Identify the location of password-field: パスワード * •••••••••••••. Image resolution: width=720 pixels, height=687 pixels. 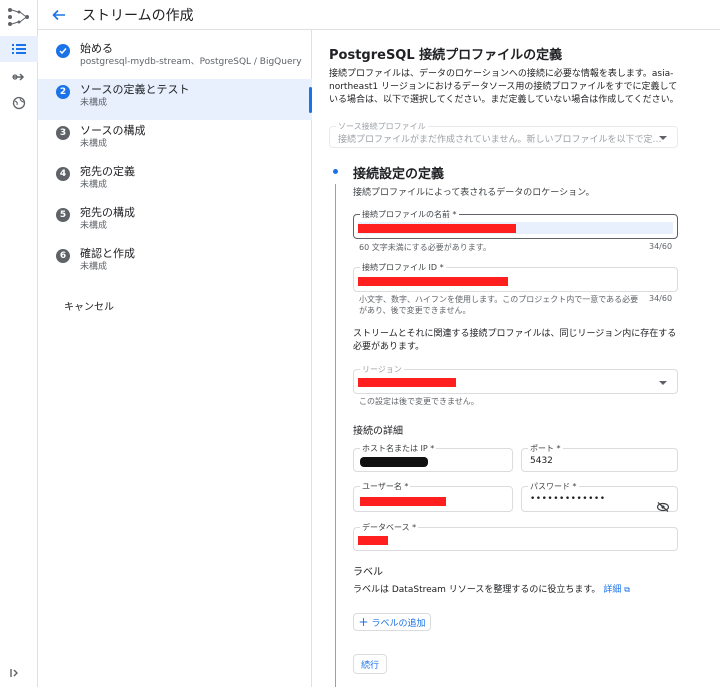
(599, 496).